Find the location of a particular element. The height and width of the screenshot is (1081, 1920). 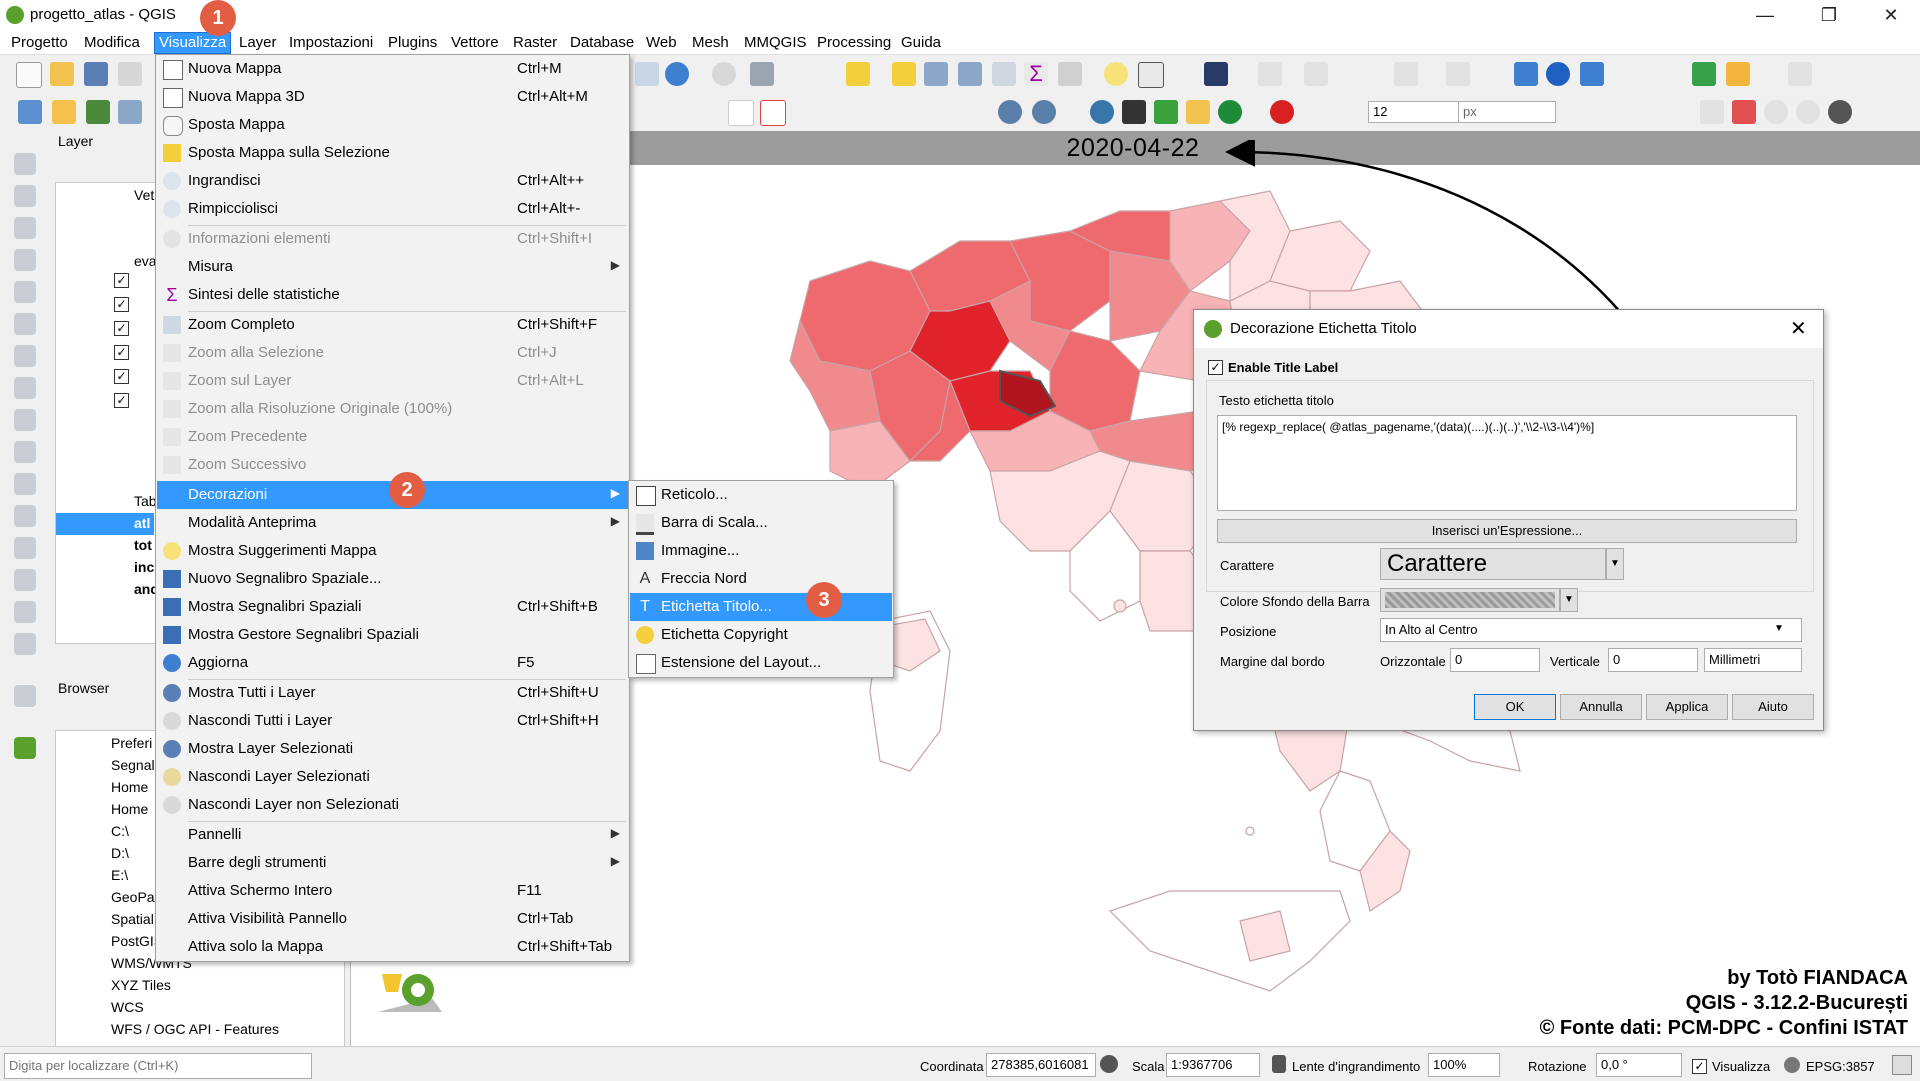

browser-item: Home is located at coordinates (129, 787).